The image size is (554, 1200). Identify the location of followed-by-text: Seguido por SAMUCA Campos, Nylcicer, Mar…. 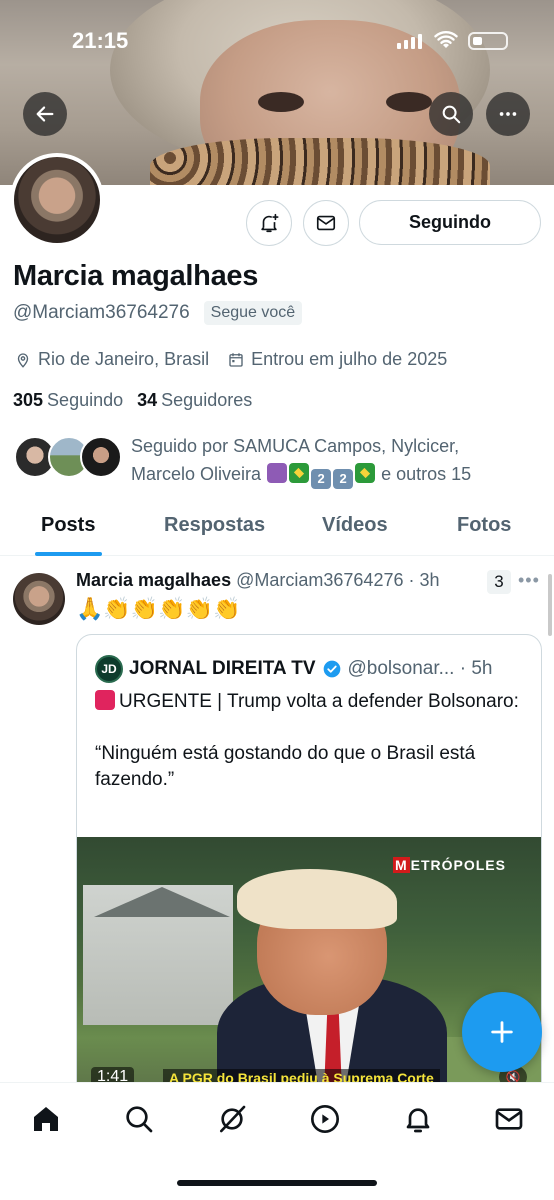
(336, 460).